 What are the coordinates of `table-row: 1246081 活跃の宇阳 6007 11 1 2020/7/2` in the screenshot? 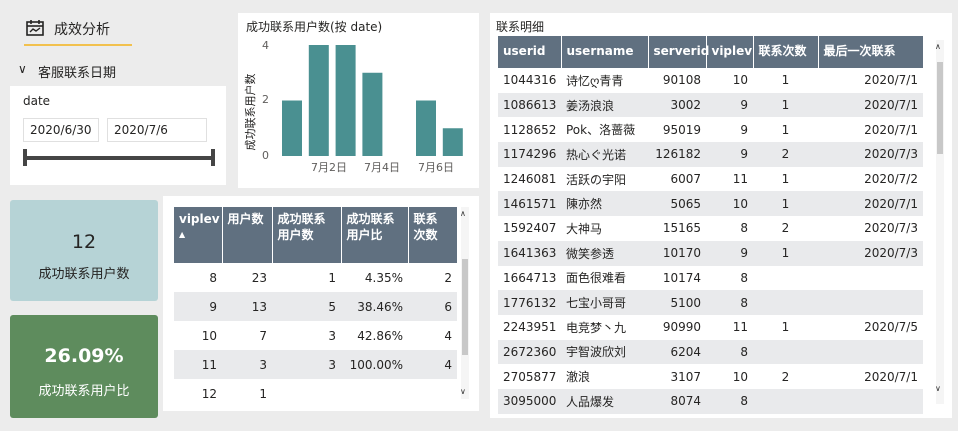 It's located at (710, 179).